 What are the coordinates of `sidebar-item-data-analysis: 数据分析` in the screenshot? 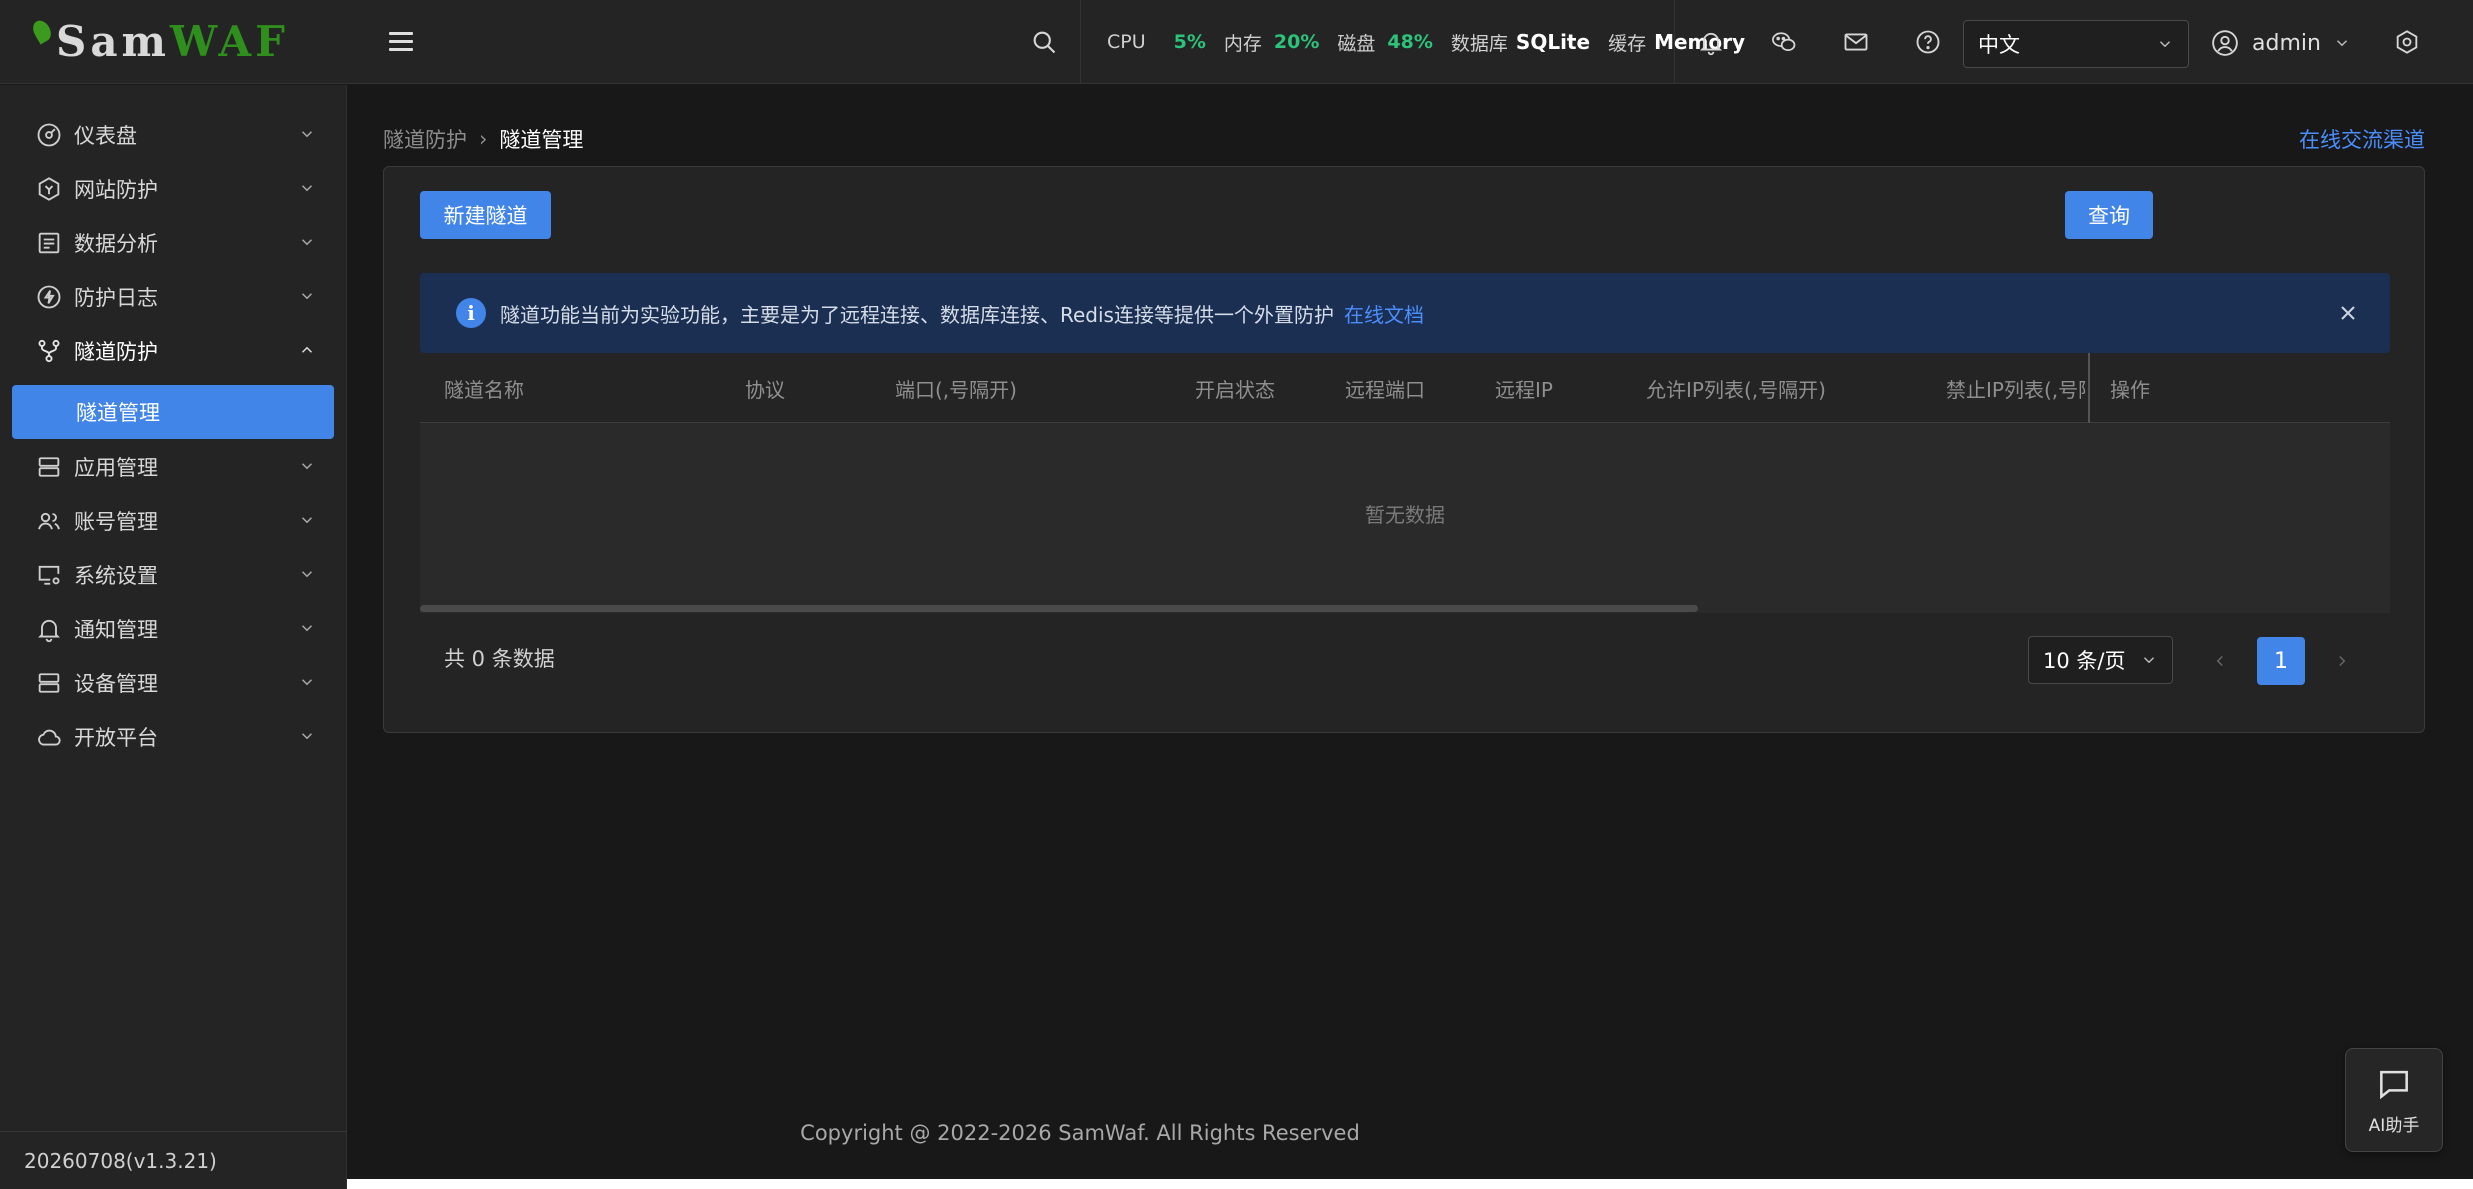 It's located at (173, 243).